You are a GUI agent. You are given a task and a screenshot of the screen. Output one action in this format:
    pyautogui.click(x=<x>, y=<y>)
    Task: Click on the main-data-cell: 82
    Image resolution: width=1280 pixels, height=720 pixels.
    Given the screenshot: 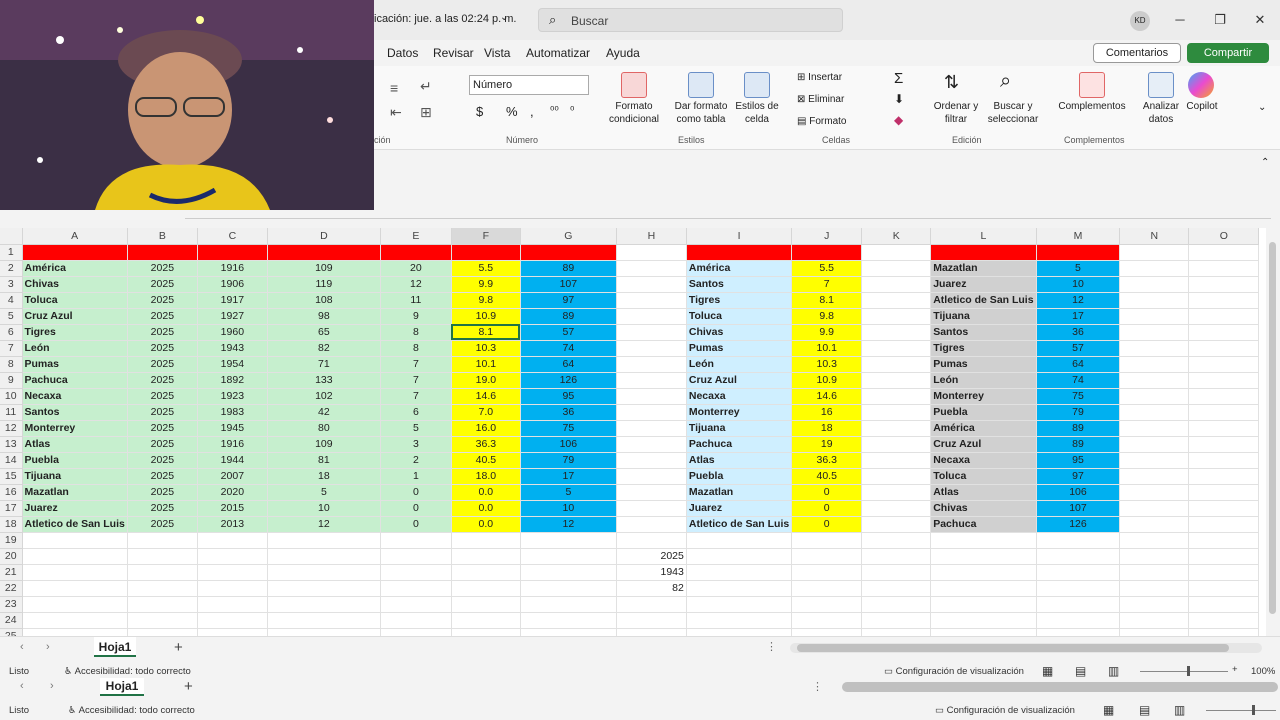 What is the action you would take?
    pyautogui.click(x=324, y=348)
    